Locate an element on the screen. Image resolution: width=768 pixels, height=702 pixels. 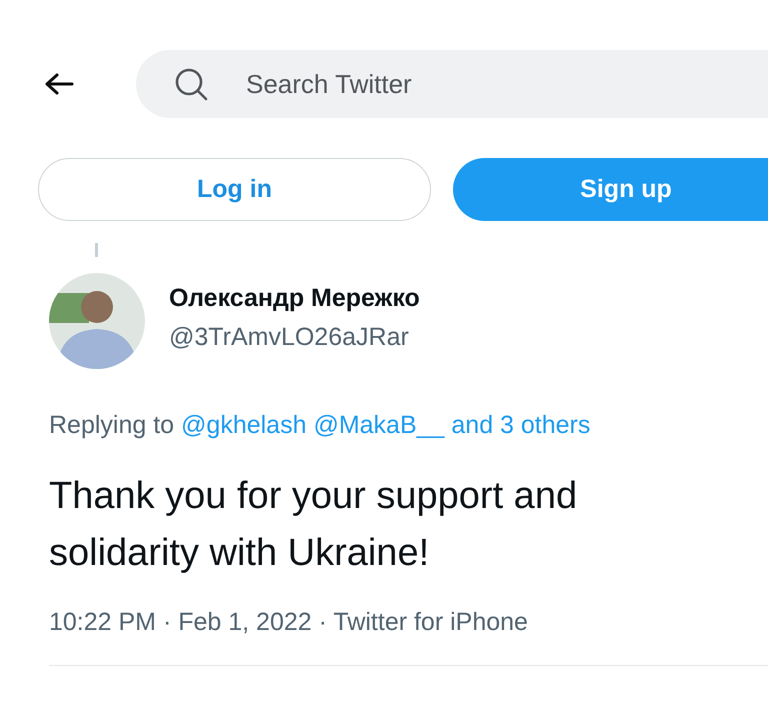
back-icon is located at coordinates (59, 84).